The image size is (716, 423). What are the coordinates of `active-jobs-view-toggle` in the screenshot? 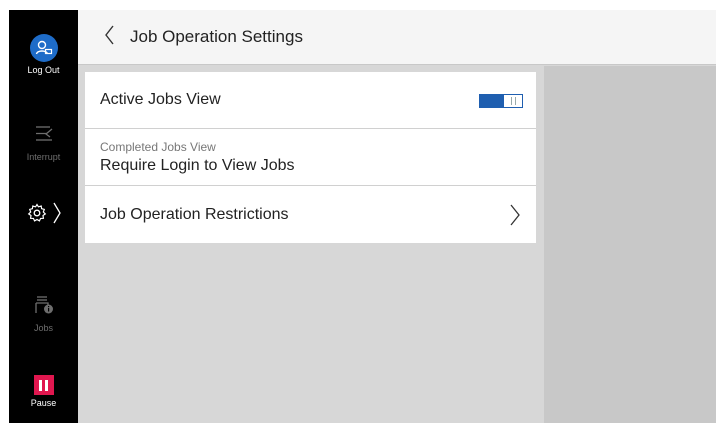 It's located at (501, 101).